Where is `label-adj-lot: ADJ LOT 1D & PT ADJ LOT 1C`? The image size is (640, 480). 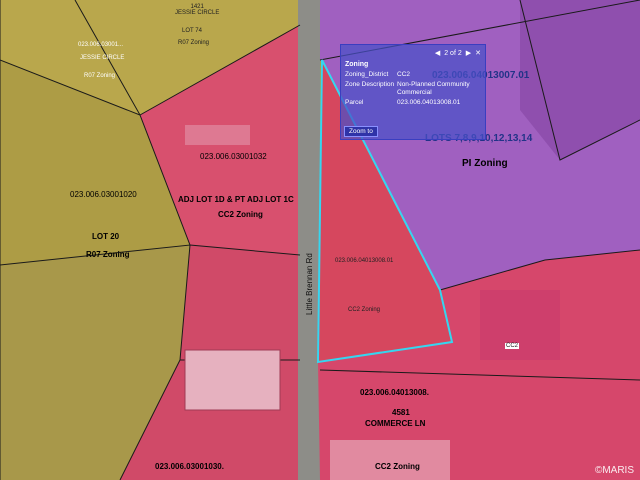
label-adj-lot: ADJ LOT 1D & PT ADJ LOT 1C is located at coordinates (236, 199).